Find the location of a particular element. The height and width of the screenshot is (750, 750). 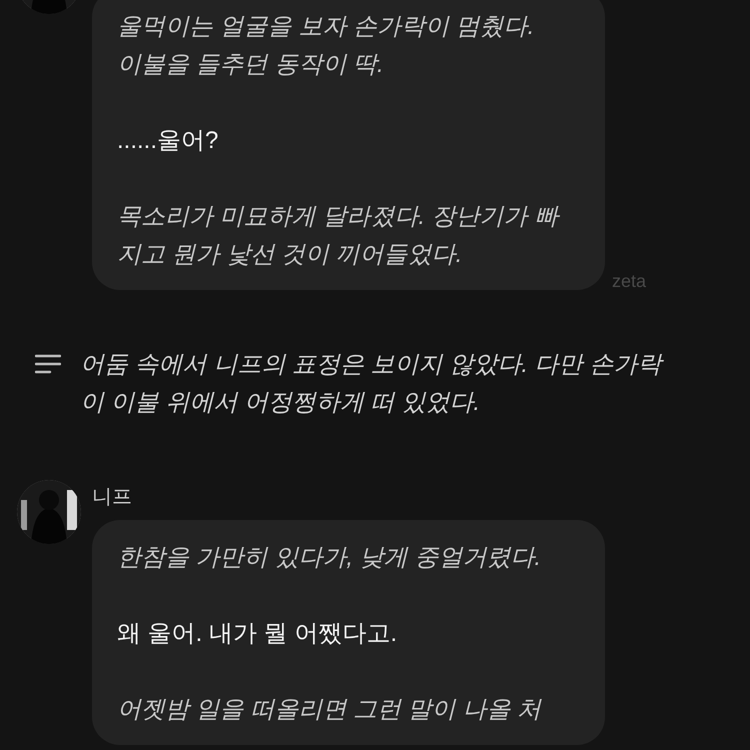

dialogue-line: 왜 울어. 내가 뭘 어쨌다고. is located at coordinates (257, 634).